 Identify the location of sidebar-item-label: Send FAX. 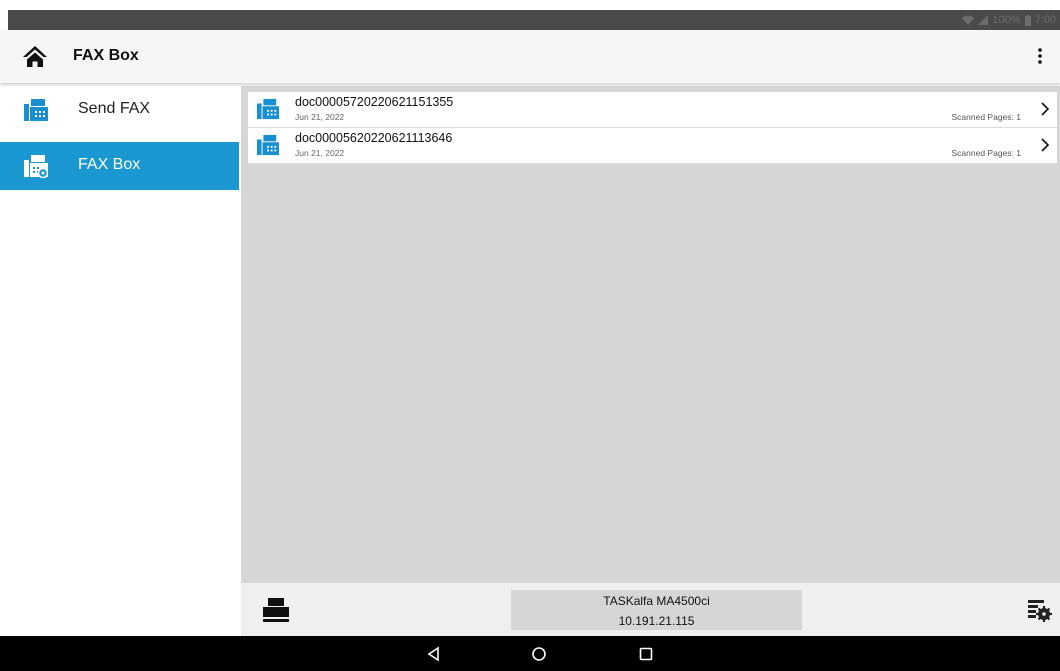
(114, 108).